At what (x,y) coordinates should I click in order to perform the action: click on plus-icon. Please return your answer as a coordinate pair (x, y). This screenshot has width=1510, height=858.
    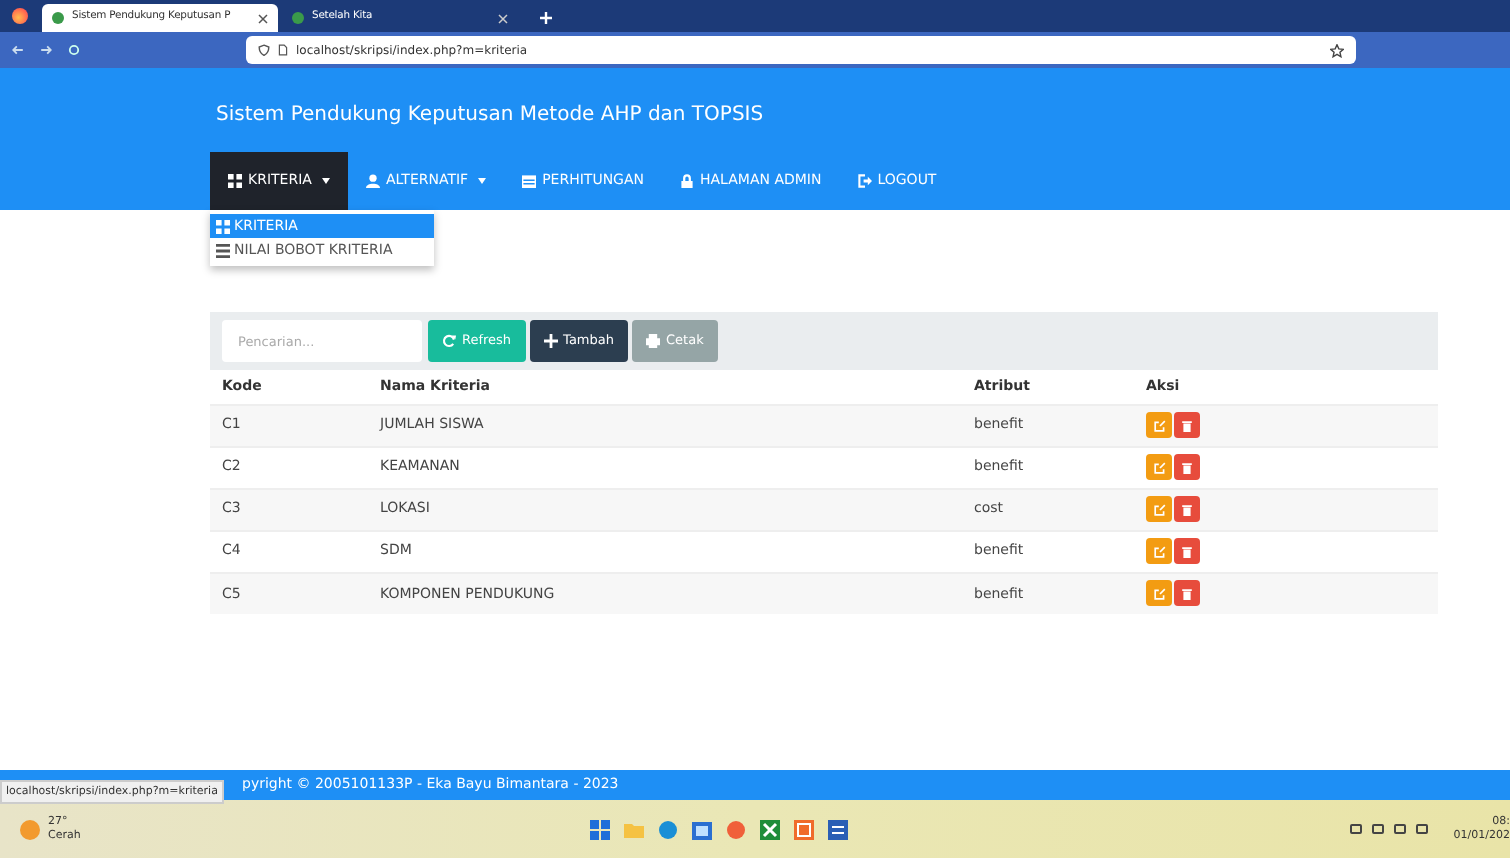
    Looking at the image, I should click on (550, 341).